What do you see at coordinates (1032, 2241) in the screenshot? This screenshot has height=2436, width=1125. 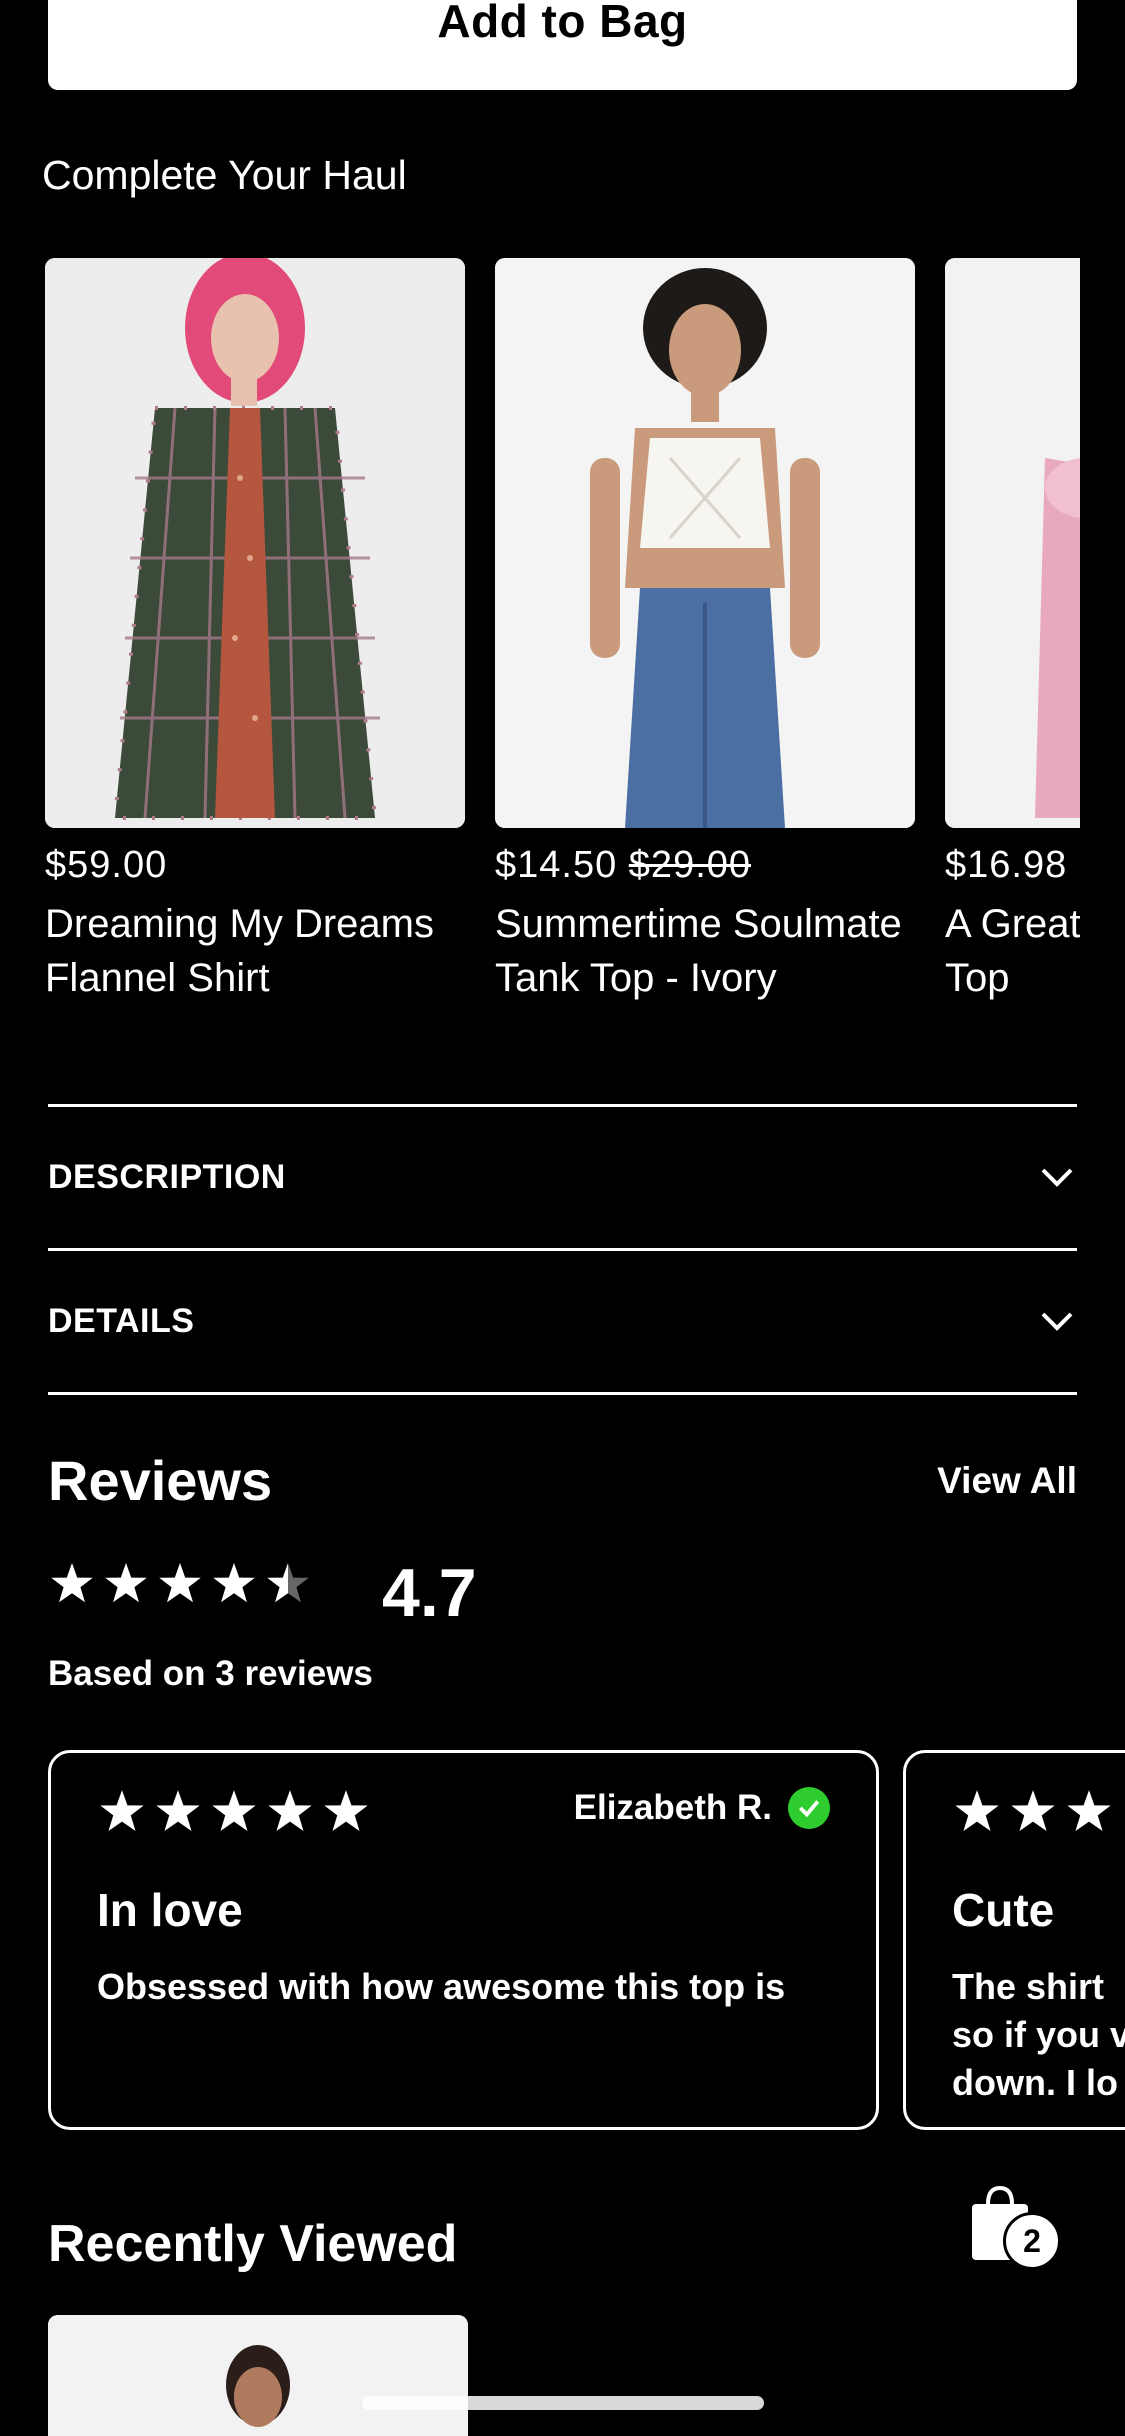 I see `bag-count-badge: 2` at bounding box center [1032, 2241].